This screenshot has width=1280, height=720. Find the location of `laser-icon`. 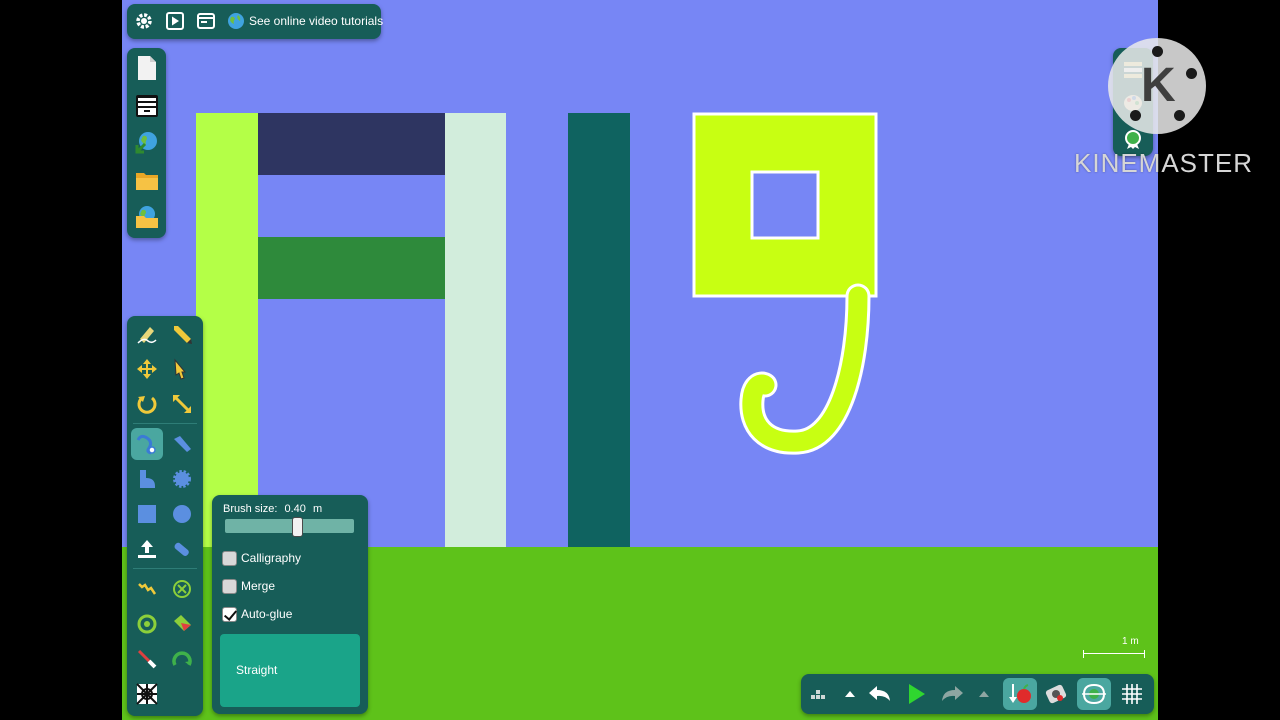

laser-icon is located at coordinates (147, 659).